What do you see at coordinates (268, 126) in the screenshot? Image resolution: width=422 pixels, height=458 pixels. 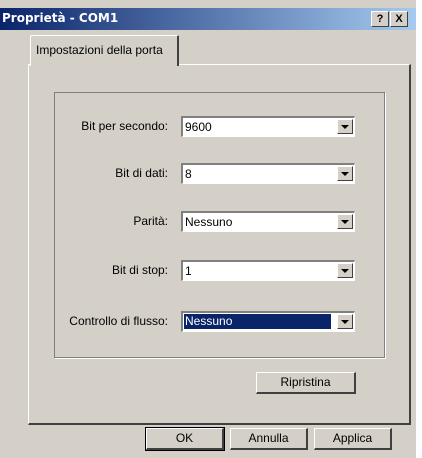 I see `bits-per-second-select: 9600` at bounding box center [268, 126].